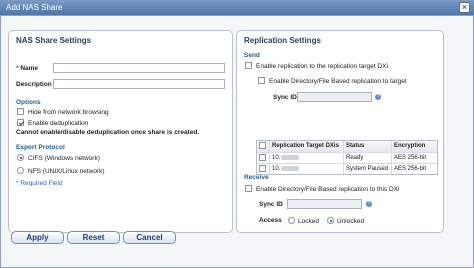 The height and width of the screenshot is (268, 474). Describe the element at coordinates (139, 68) in the screenshot. I see `name-input` at that location.